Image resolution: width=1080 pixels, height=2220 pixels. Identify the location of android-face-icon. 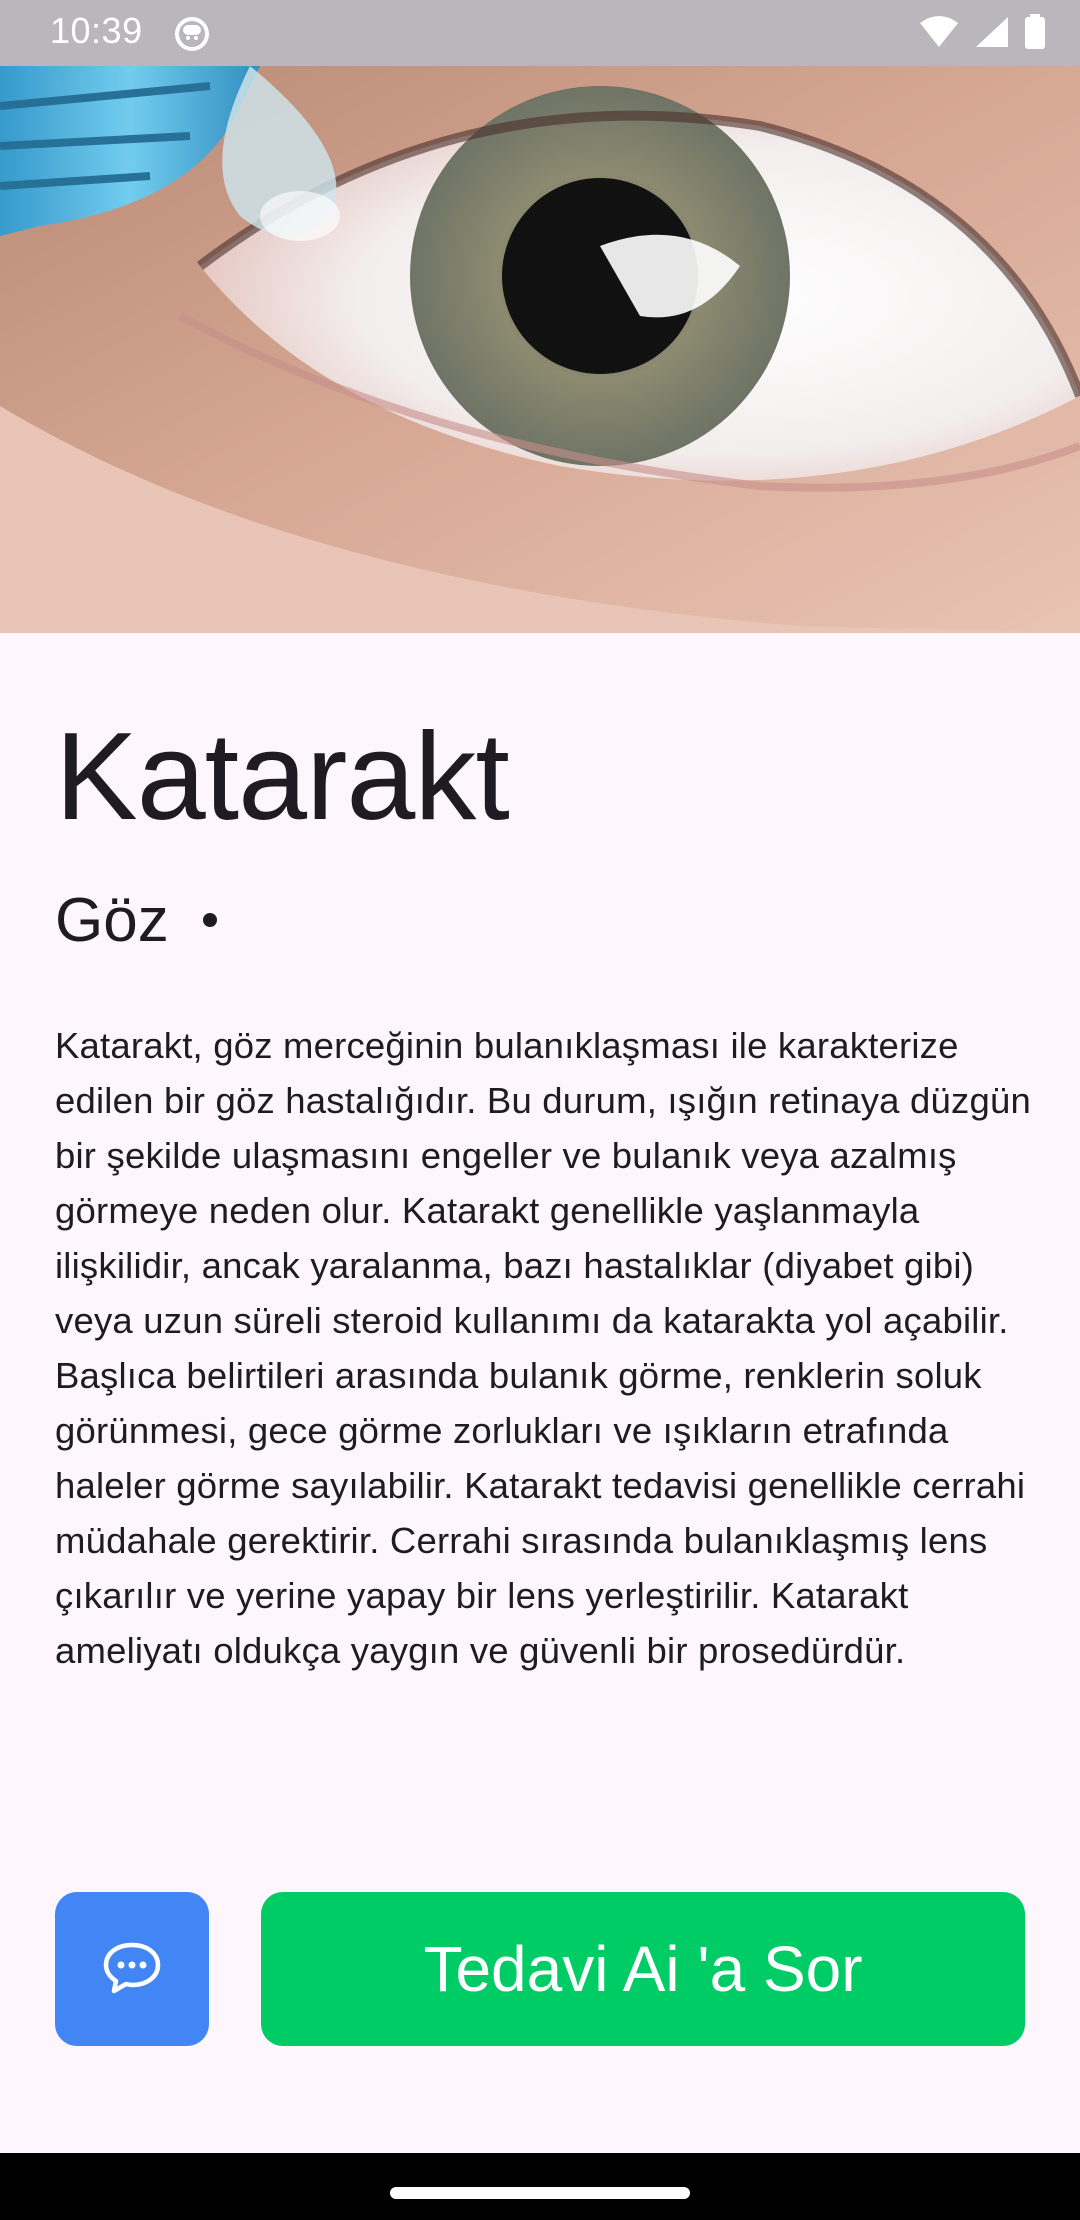
(192, 34).